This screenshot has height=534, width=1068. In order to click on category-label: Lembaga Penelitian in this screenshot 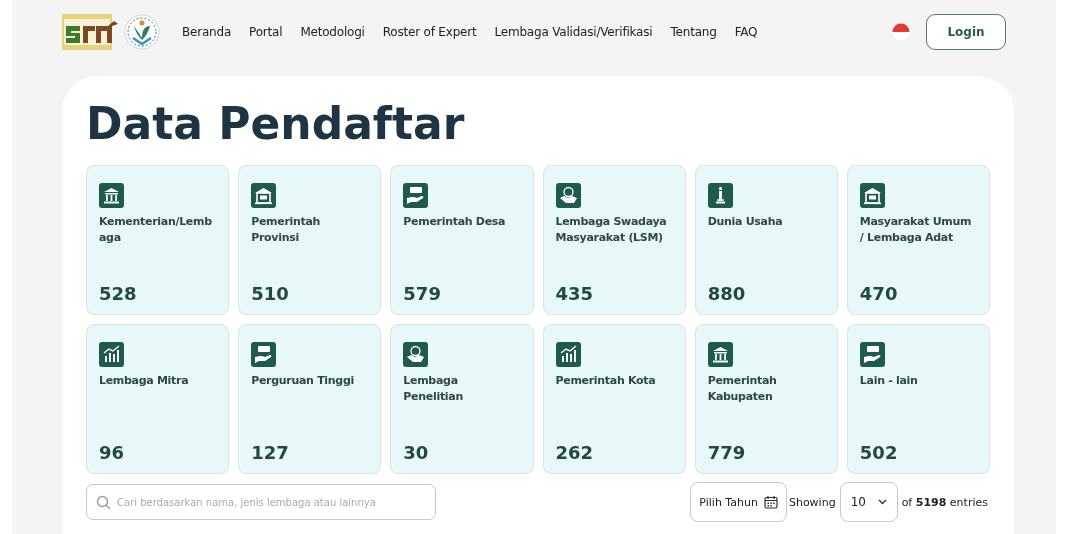, I will do `click(433, 389)`.